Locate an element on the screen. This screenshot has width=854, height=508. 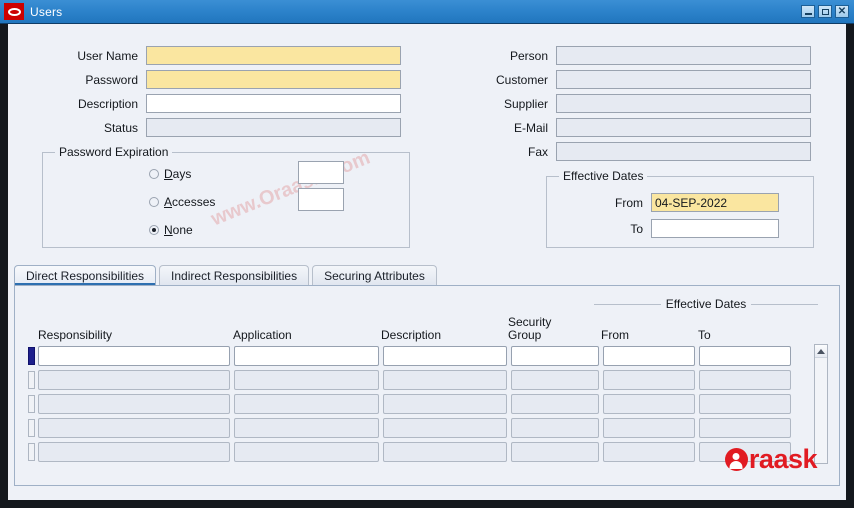
scroll-up-icon is located at coordinates (821, 351).